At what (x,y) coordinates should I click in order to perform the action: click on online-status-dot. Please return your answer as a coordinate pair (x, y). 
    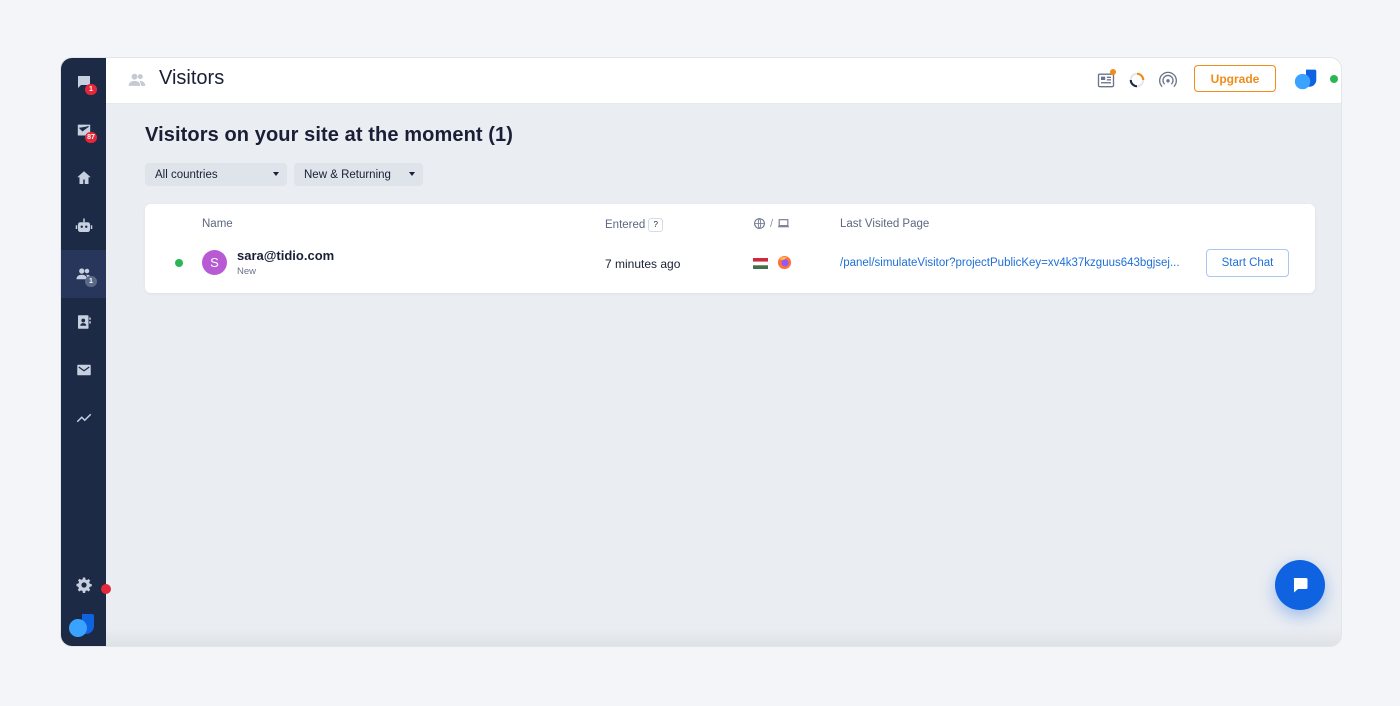
    Looking at the image, I should click on (1334, 79).